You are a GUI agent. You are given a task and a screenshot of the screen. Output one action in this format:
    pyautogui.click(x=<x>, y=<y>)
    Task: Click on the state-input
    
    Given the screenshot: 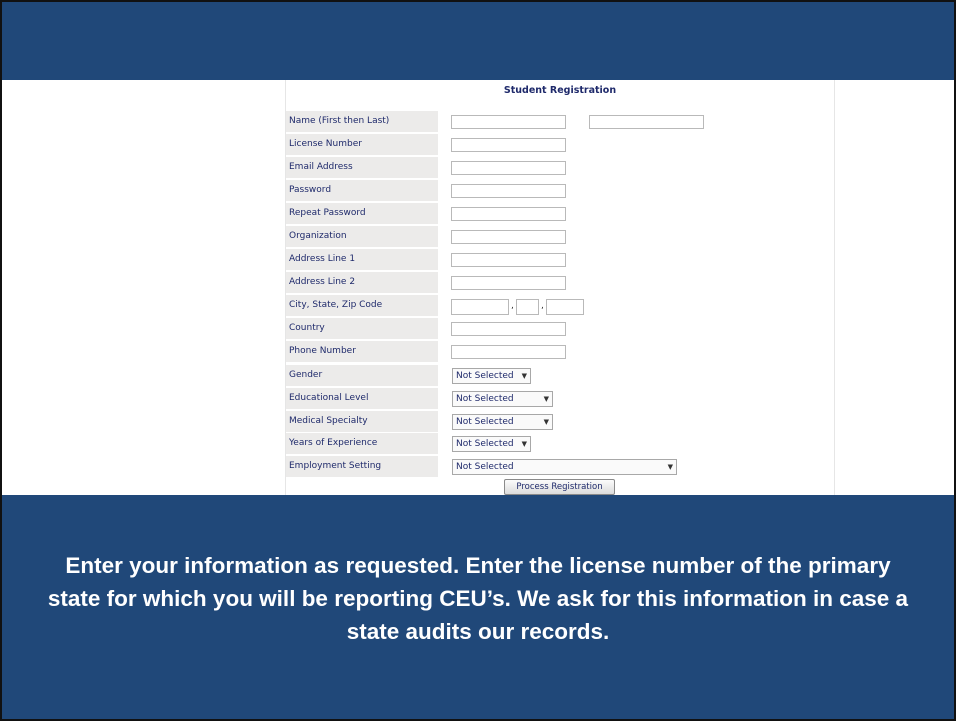 What is the action you would take?
    pyautogui.click(x=527, y=307)
    